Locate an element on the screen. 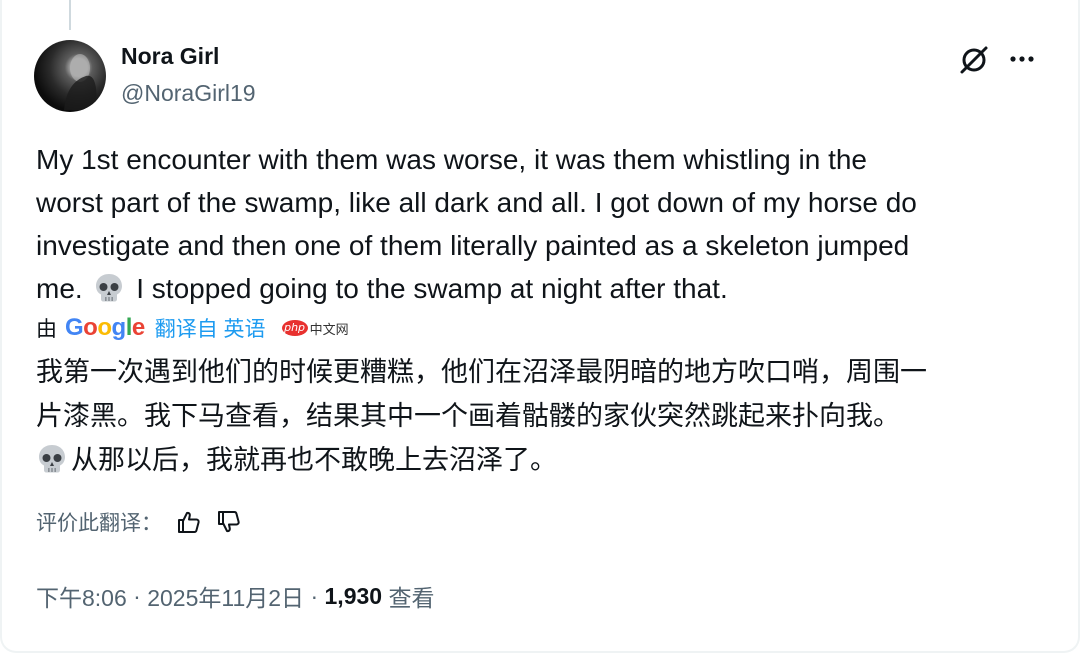 This screenshot has width=1080, height=655. author-handle: @NoraGirl19 is located at coordinates (188, 93).